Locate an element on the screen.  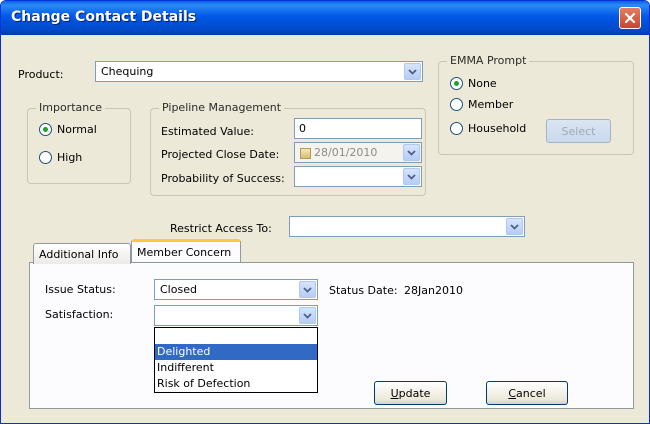
satisfaction-option-indifferent: Indifferent is located at coordinates (236, 368).